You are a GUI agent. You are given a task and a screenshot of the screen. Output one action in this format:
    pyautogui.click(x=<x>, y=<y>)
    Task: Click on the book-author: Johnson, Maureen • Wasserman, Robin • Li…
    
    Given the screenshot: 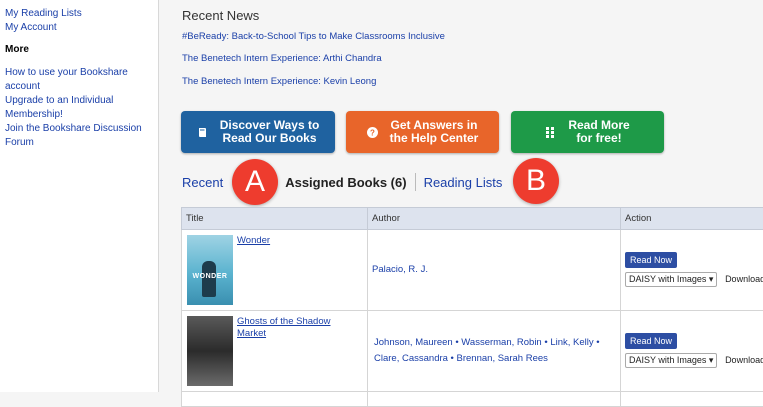 What is the action you would take?
    pyautogui.click(x=487, y=350)
    